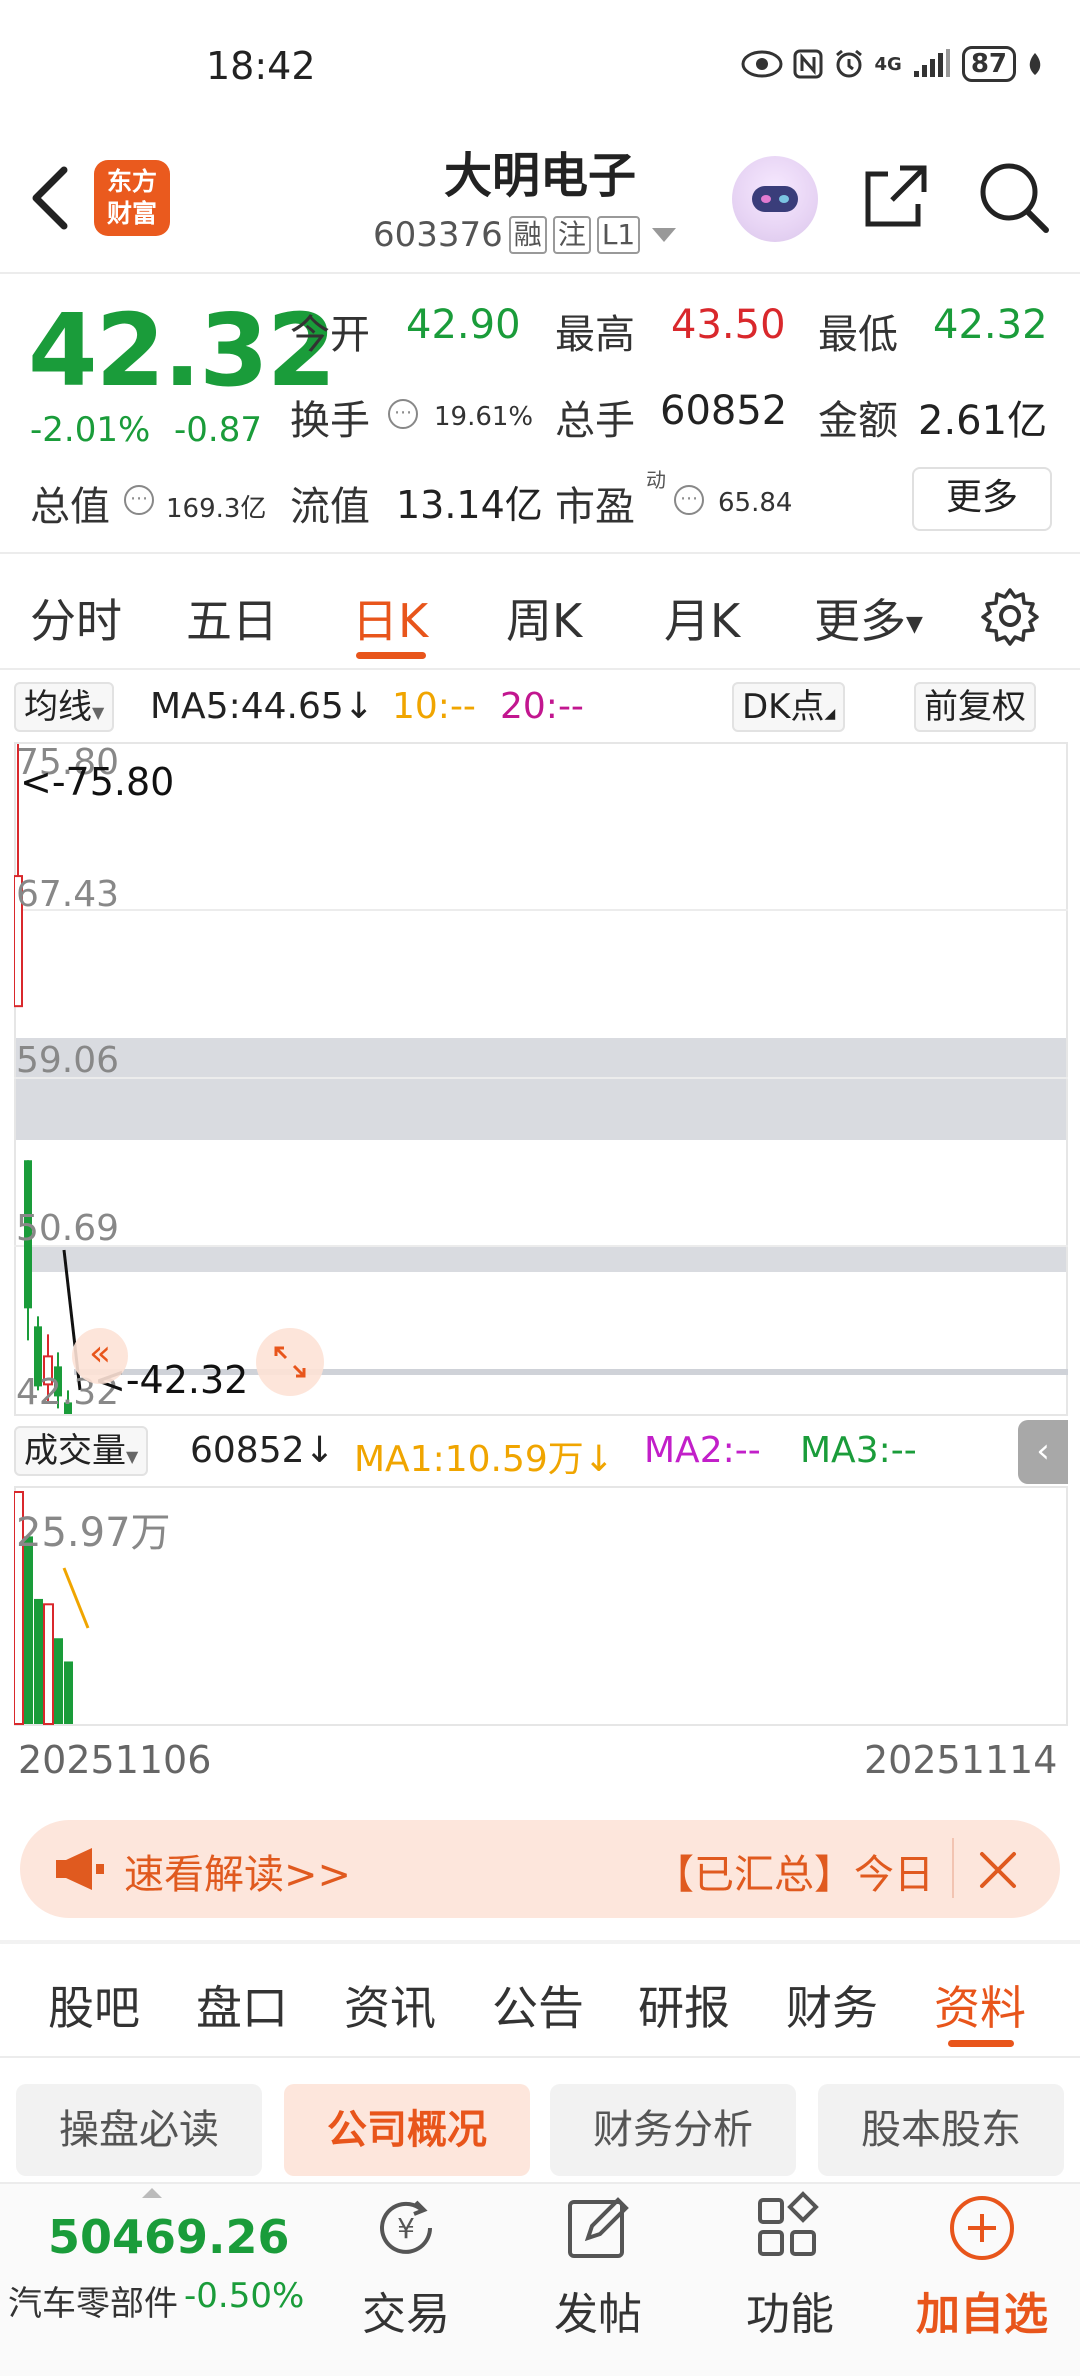 This screenshot has width=1080, height=2376. Describe the element at coordinates (330, 421) in the screenshot. I see `turnover-label: 换手` at that location.